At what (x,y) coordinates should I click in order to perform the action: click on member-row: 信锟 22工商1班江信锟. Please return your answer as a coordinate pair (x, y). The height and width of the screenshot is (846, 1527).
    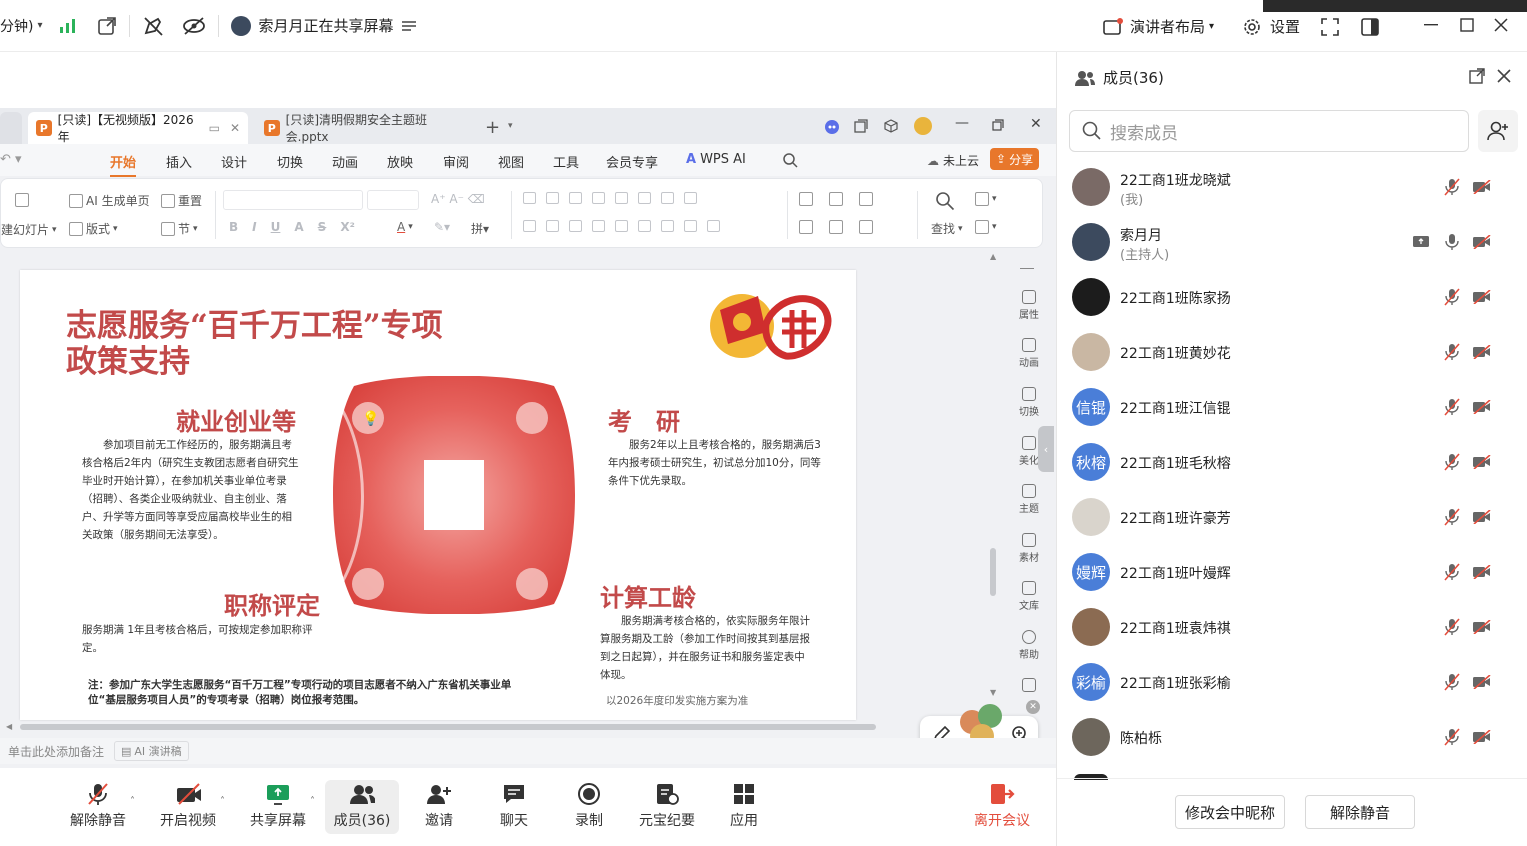
    Looking at the image, I should click on (1292, 407).